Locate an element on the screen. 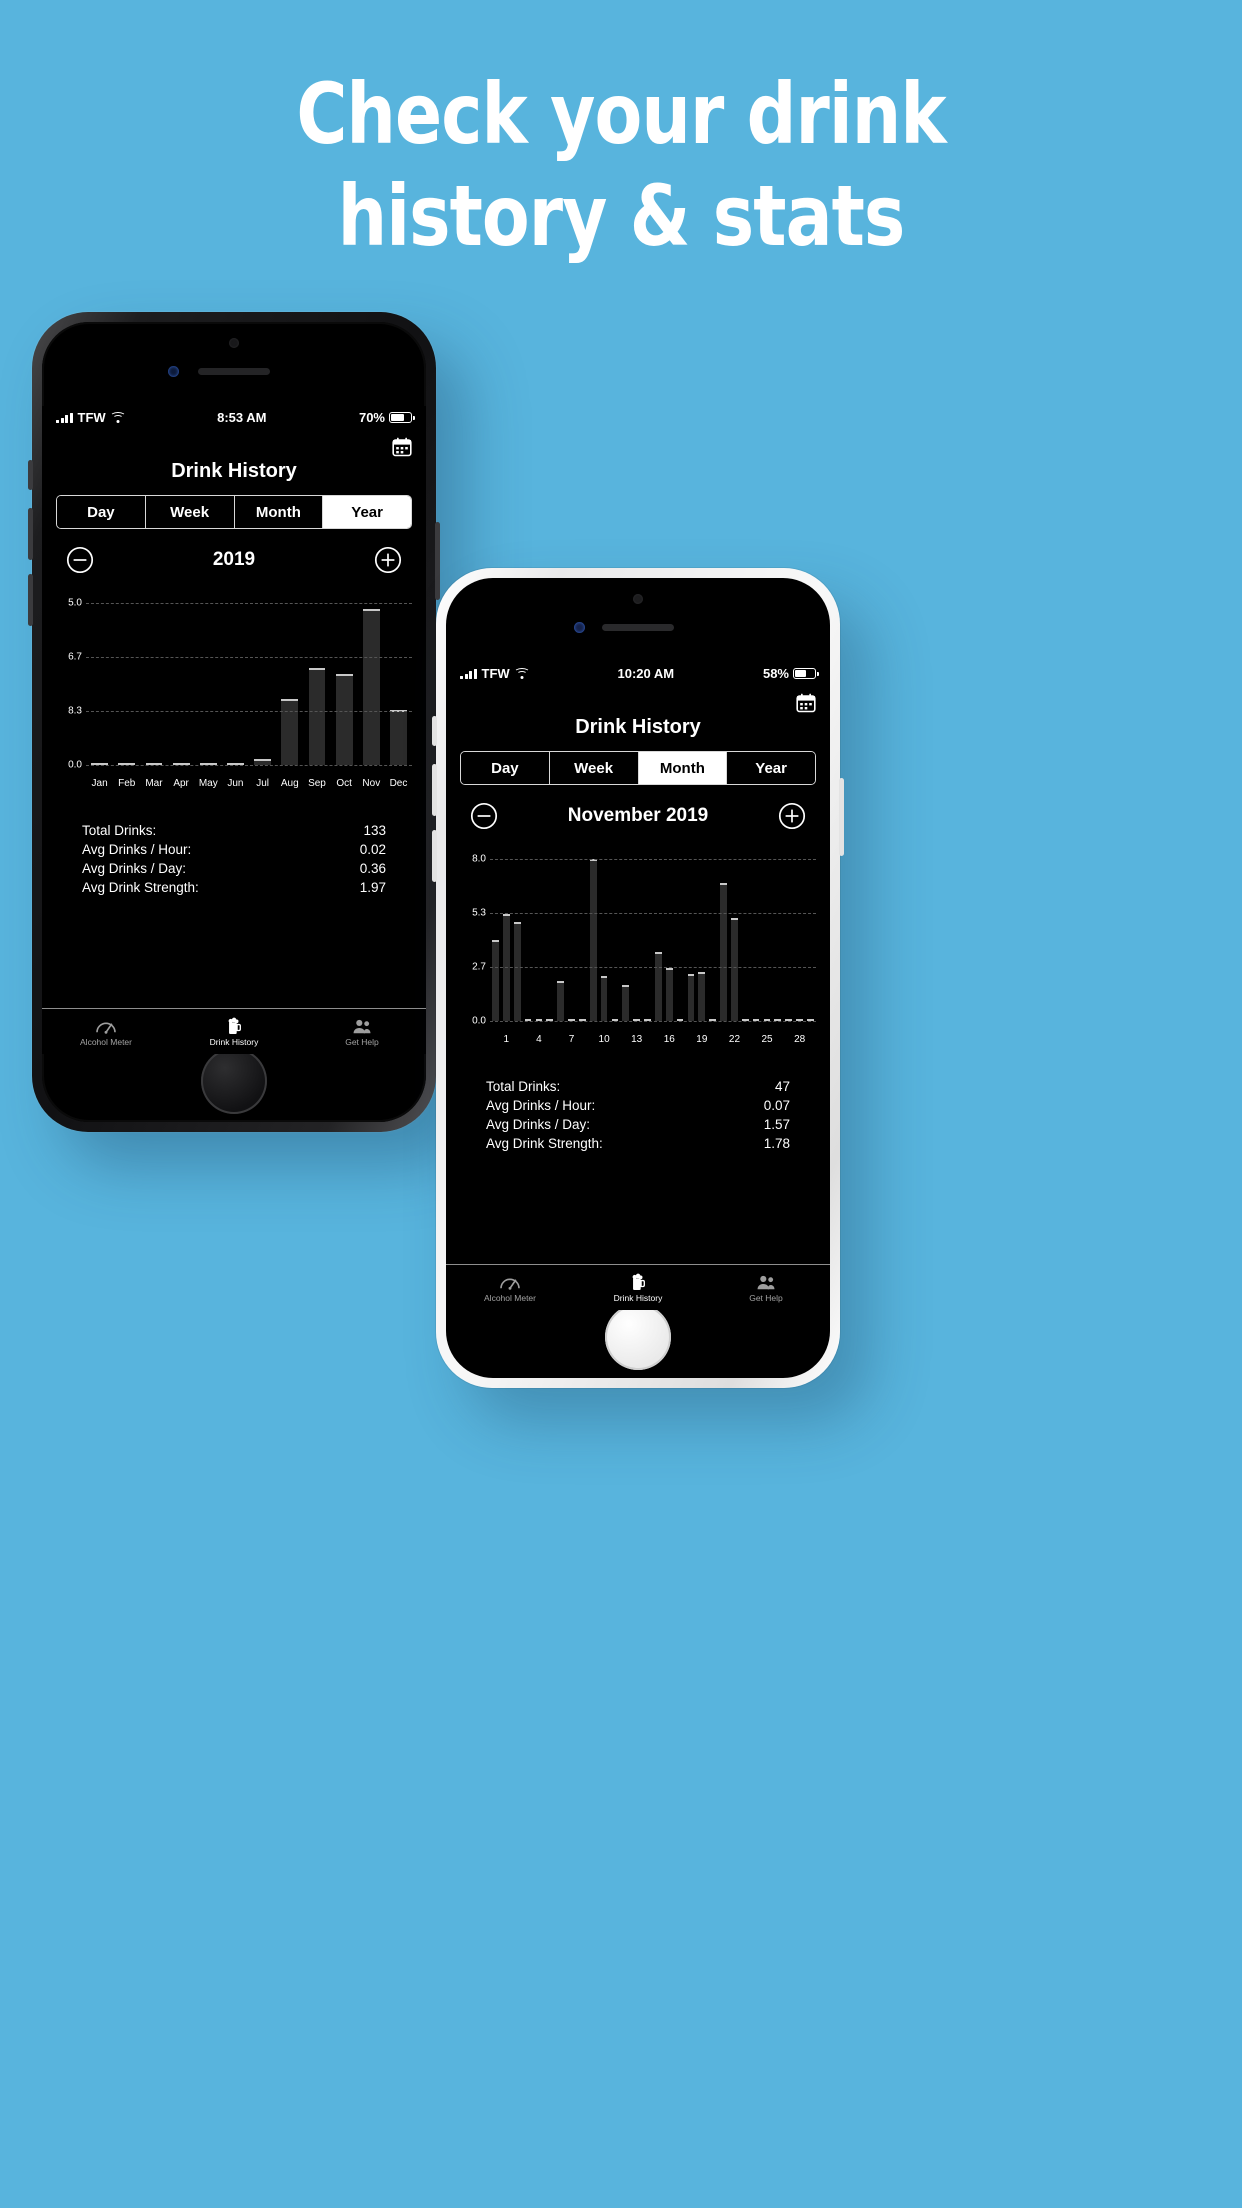  proximity-sensor-icon is located at coordinates (638, 599).